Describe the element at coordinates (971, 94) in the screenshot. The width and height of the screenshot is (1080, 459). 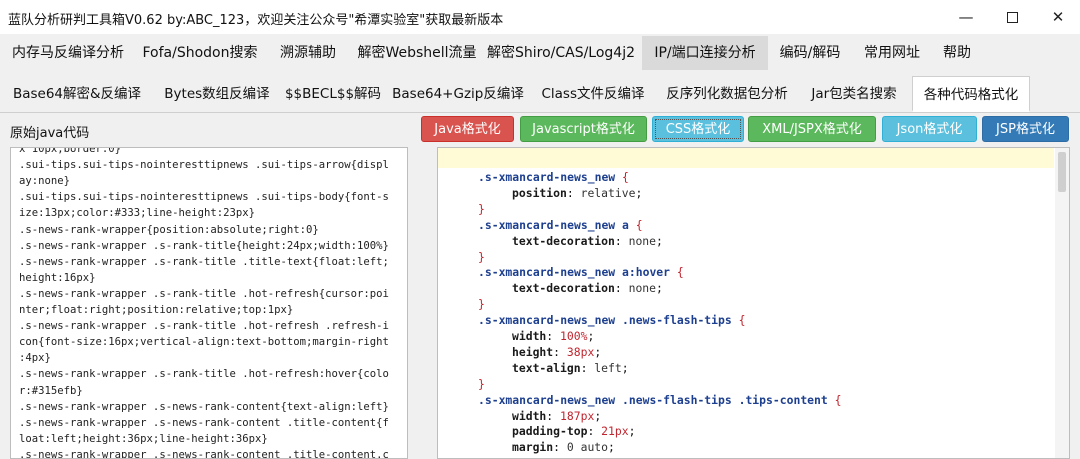
I see `tab-code-format: 各种代码格式化` at that location.